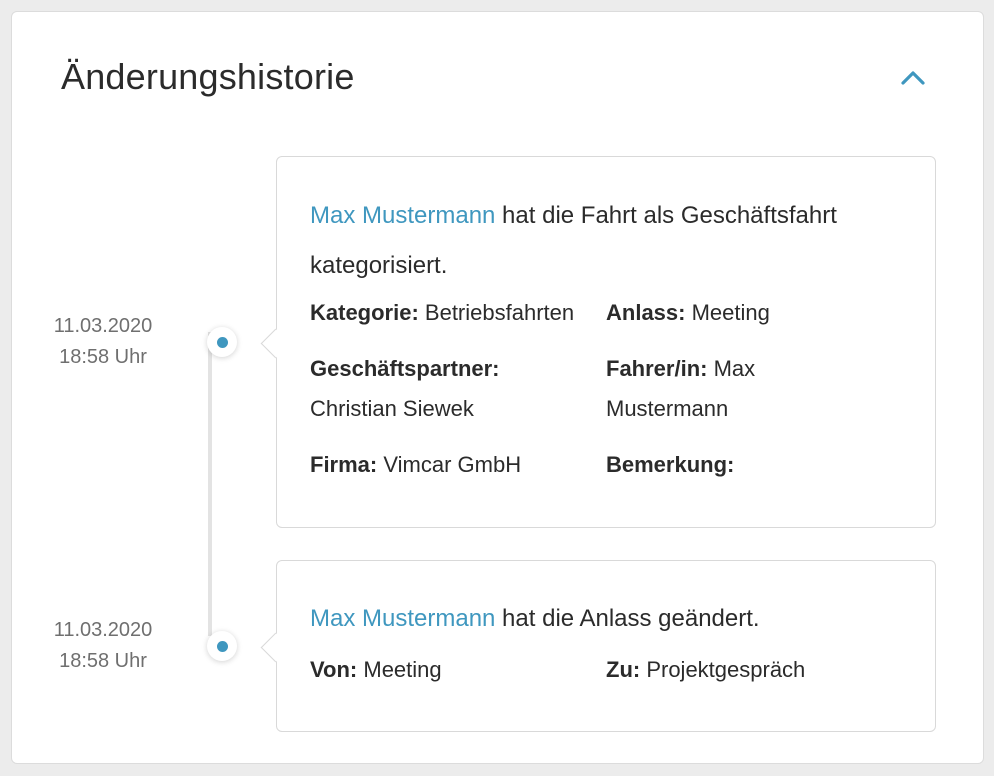 This screenshot has height=776, width=994. I want to click on collapse-button, so click(913, 78).